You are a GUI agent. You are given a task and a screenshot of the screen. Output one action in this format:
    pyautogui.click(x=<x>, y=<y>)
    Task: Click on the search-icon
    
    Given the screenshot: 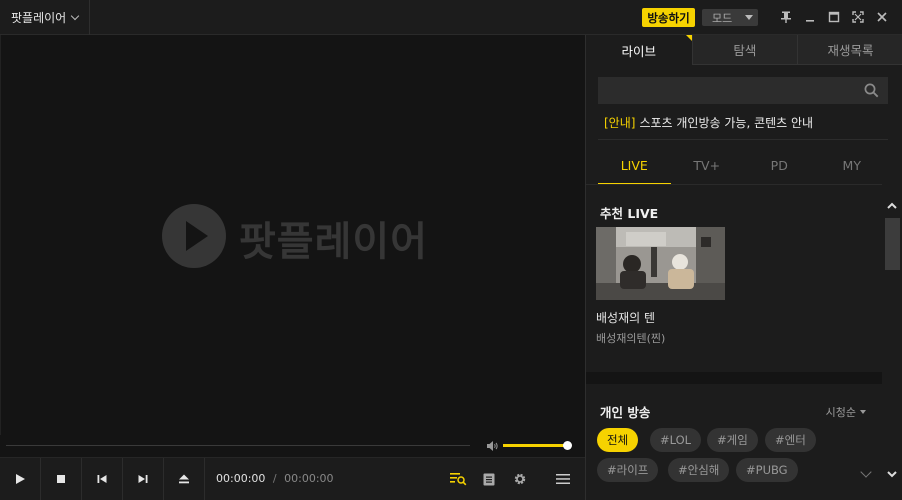 What is the action you would take?
    pyautogui.click(x=871, y=90)
    